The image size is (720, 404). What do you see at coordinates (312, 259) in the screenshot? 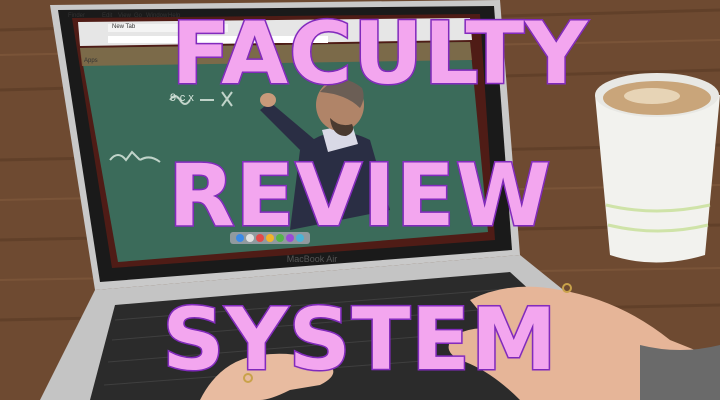
I see `laptop-brand-label: MacBook Air` at bounding box center [312, 259].